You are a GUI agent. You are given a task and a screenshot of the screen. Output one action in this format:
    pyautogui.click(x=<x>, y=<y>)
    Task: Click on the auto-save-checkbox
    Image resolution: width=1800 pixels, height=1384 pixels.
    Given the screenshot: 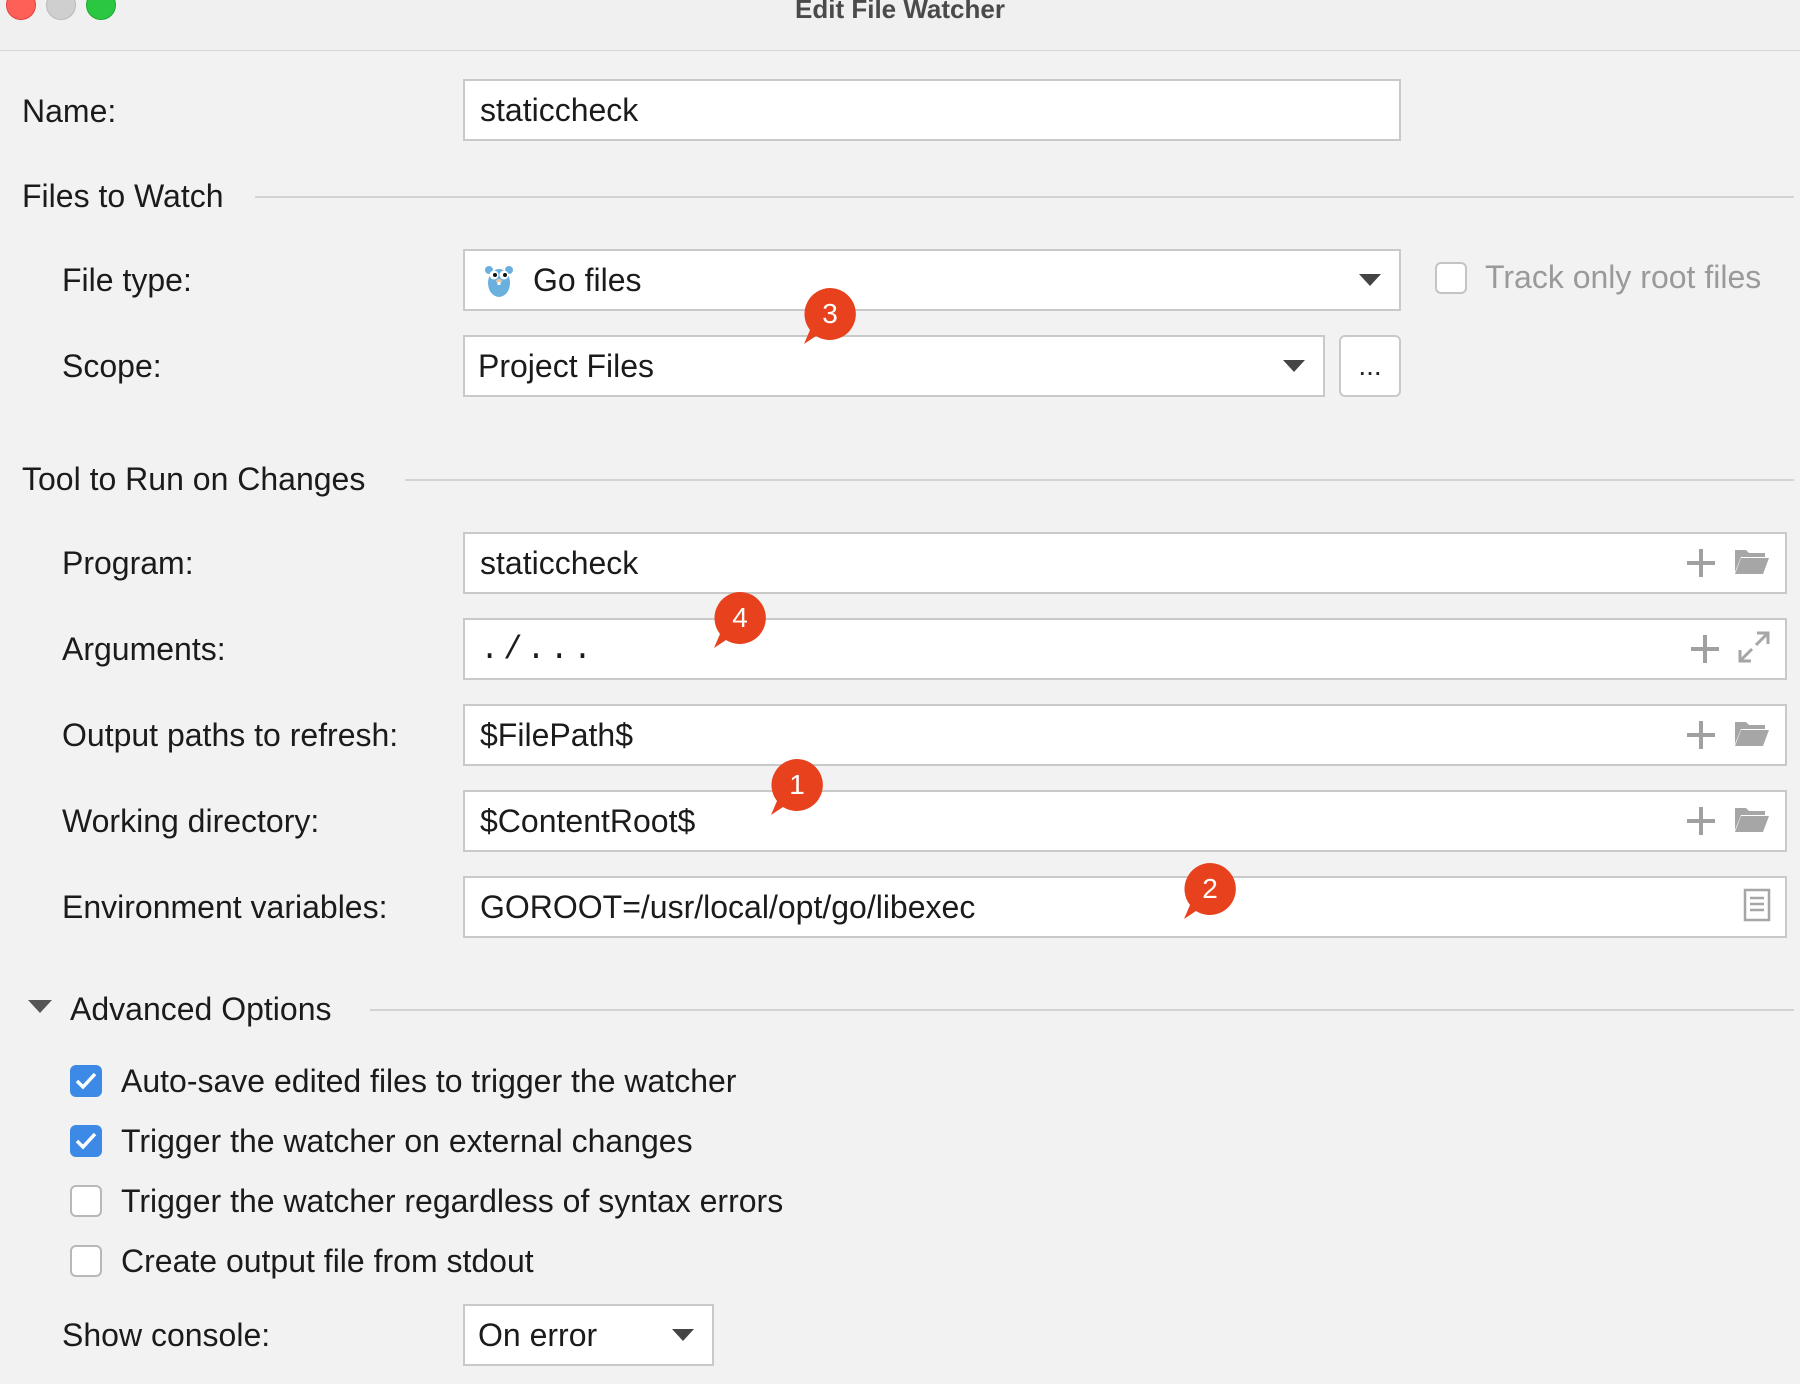 What is the action you would take?
    pyautogui.click(x=86, y=1081)
    